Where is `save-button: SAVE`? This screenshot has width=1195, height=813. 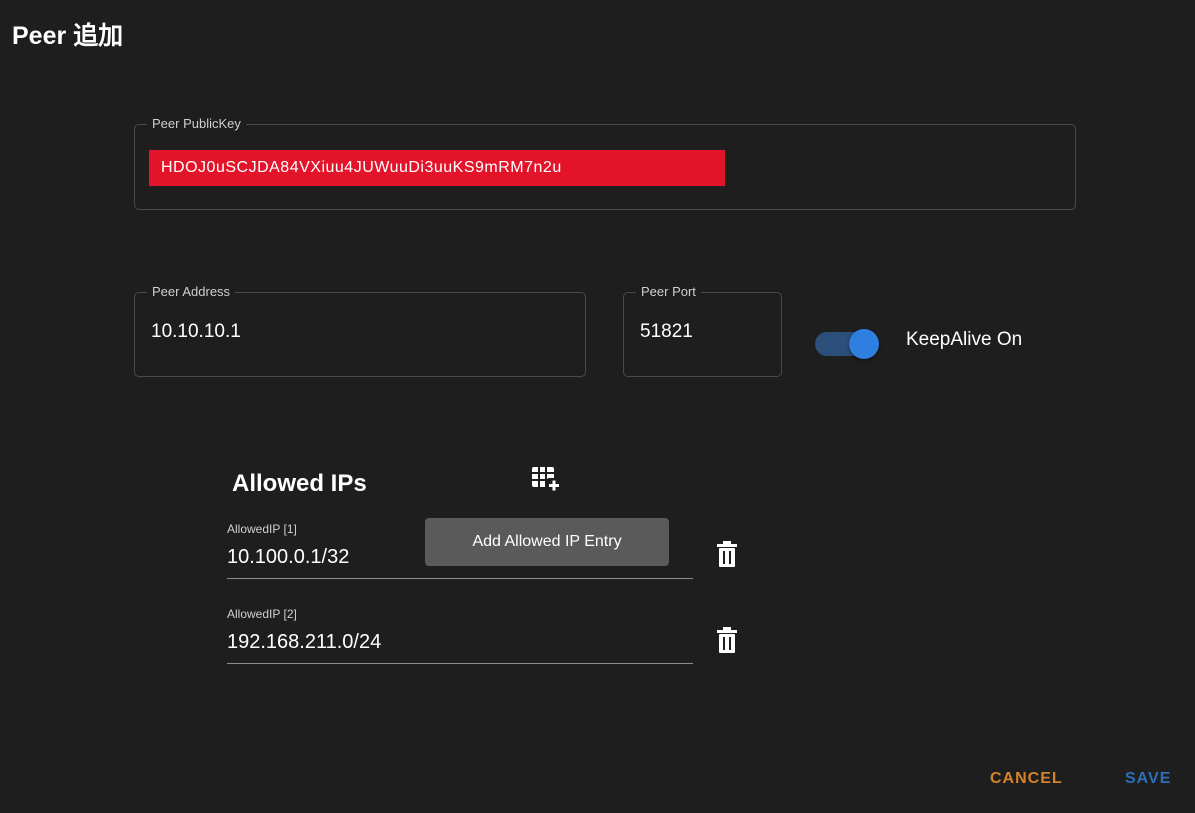 save-button: SAVE is located at coordinates (1148, 779).